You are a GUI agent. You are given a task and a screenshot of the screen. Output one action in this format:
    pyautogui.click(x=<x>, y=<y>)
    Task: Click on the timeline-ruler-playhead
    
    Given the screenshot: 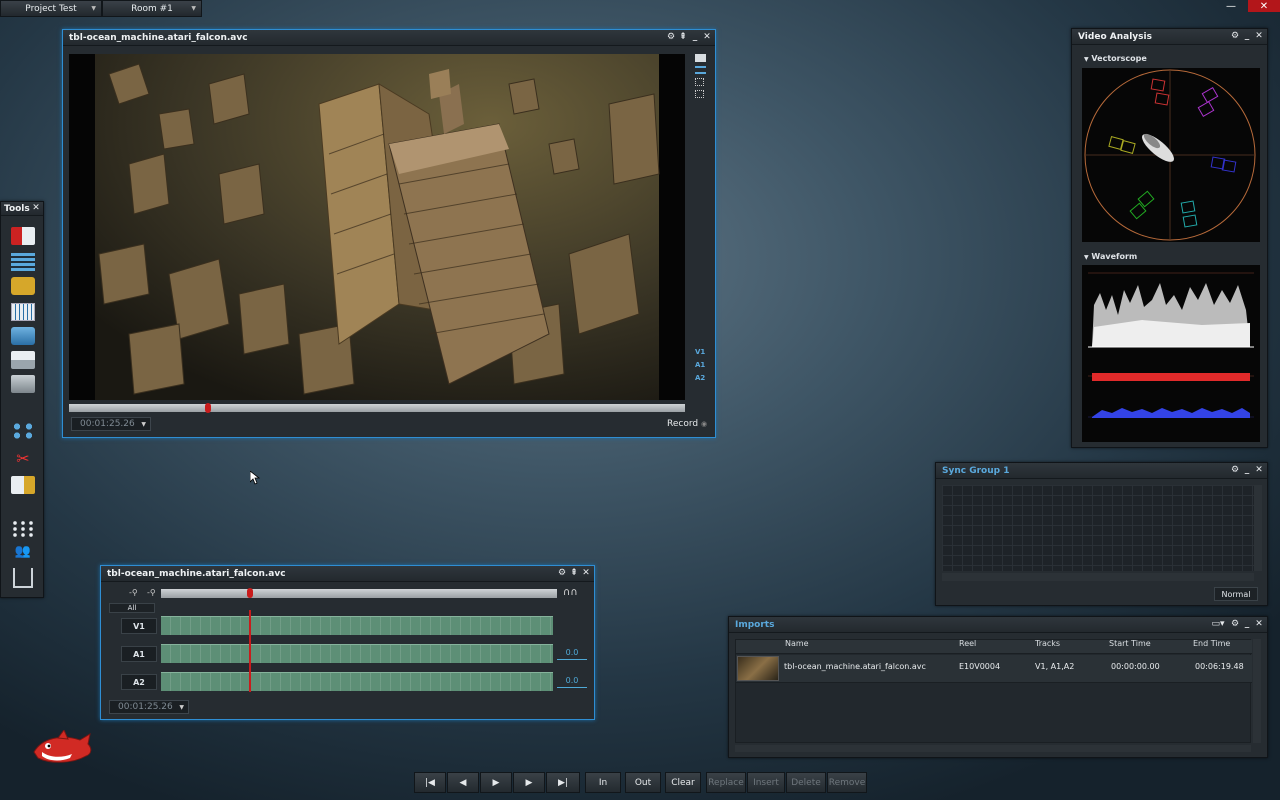 What is the action you would take?
    pyautogui.click(x=250, y=593)
    